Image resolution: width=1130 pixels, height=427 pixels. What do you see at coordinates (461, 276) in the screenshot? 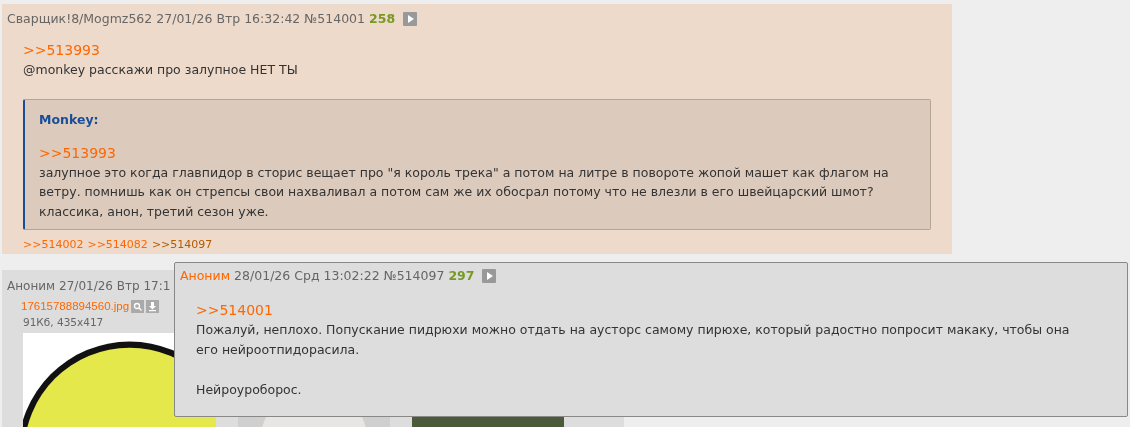
I see `post-reply-count: 297` at bounding box center [461, 276].